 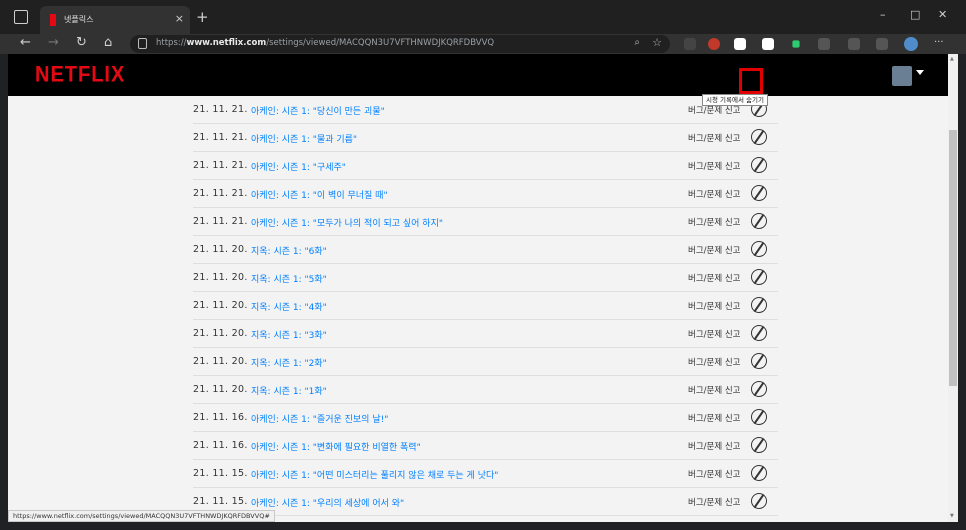 What do you see at coordinates (319, 194) in the screenshot?
I see `history-title-link: 아케인: 시즌 1: "이 벽이 무너질 때"` at bounding box center [319, 194].